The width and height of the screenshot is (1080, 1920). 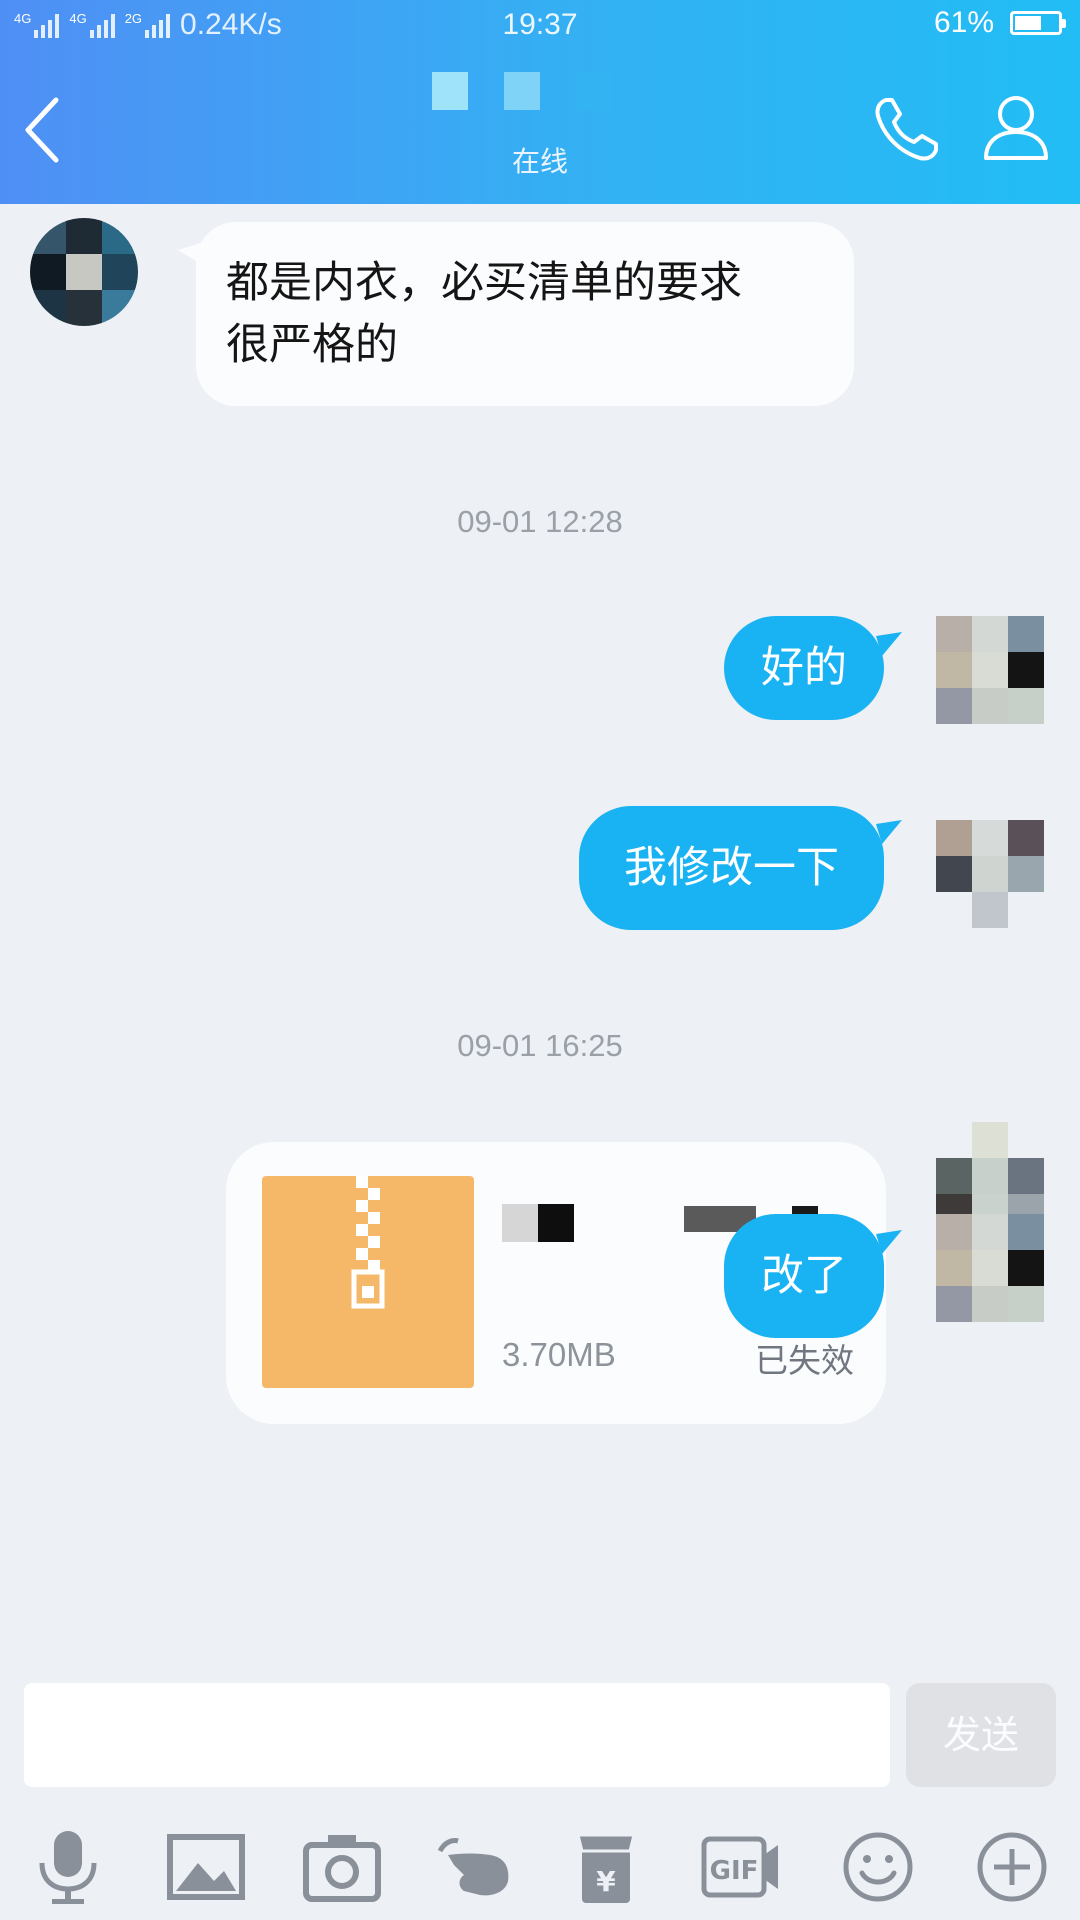 I want to click on message-input, so click(x=457, y=1735).